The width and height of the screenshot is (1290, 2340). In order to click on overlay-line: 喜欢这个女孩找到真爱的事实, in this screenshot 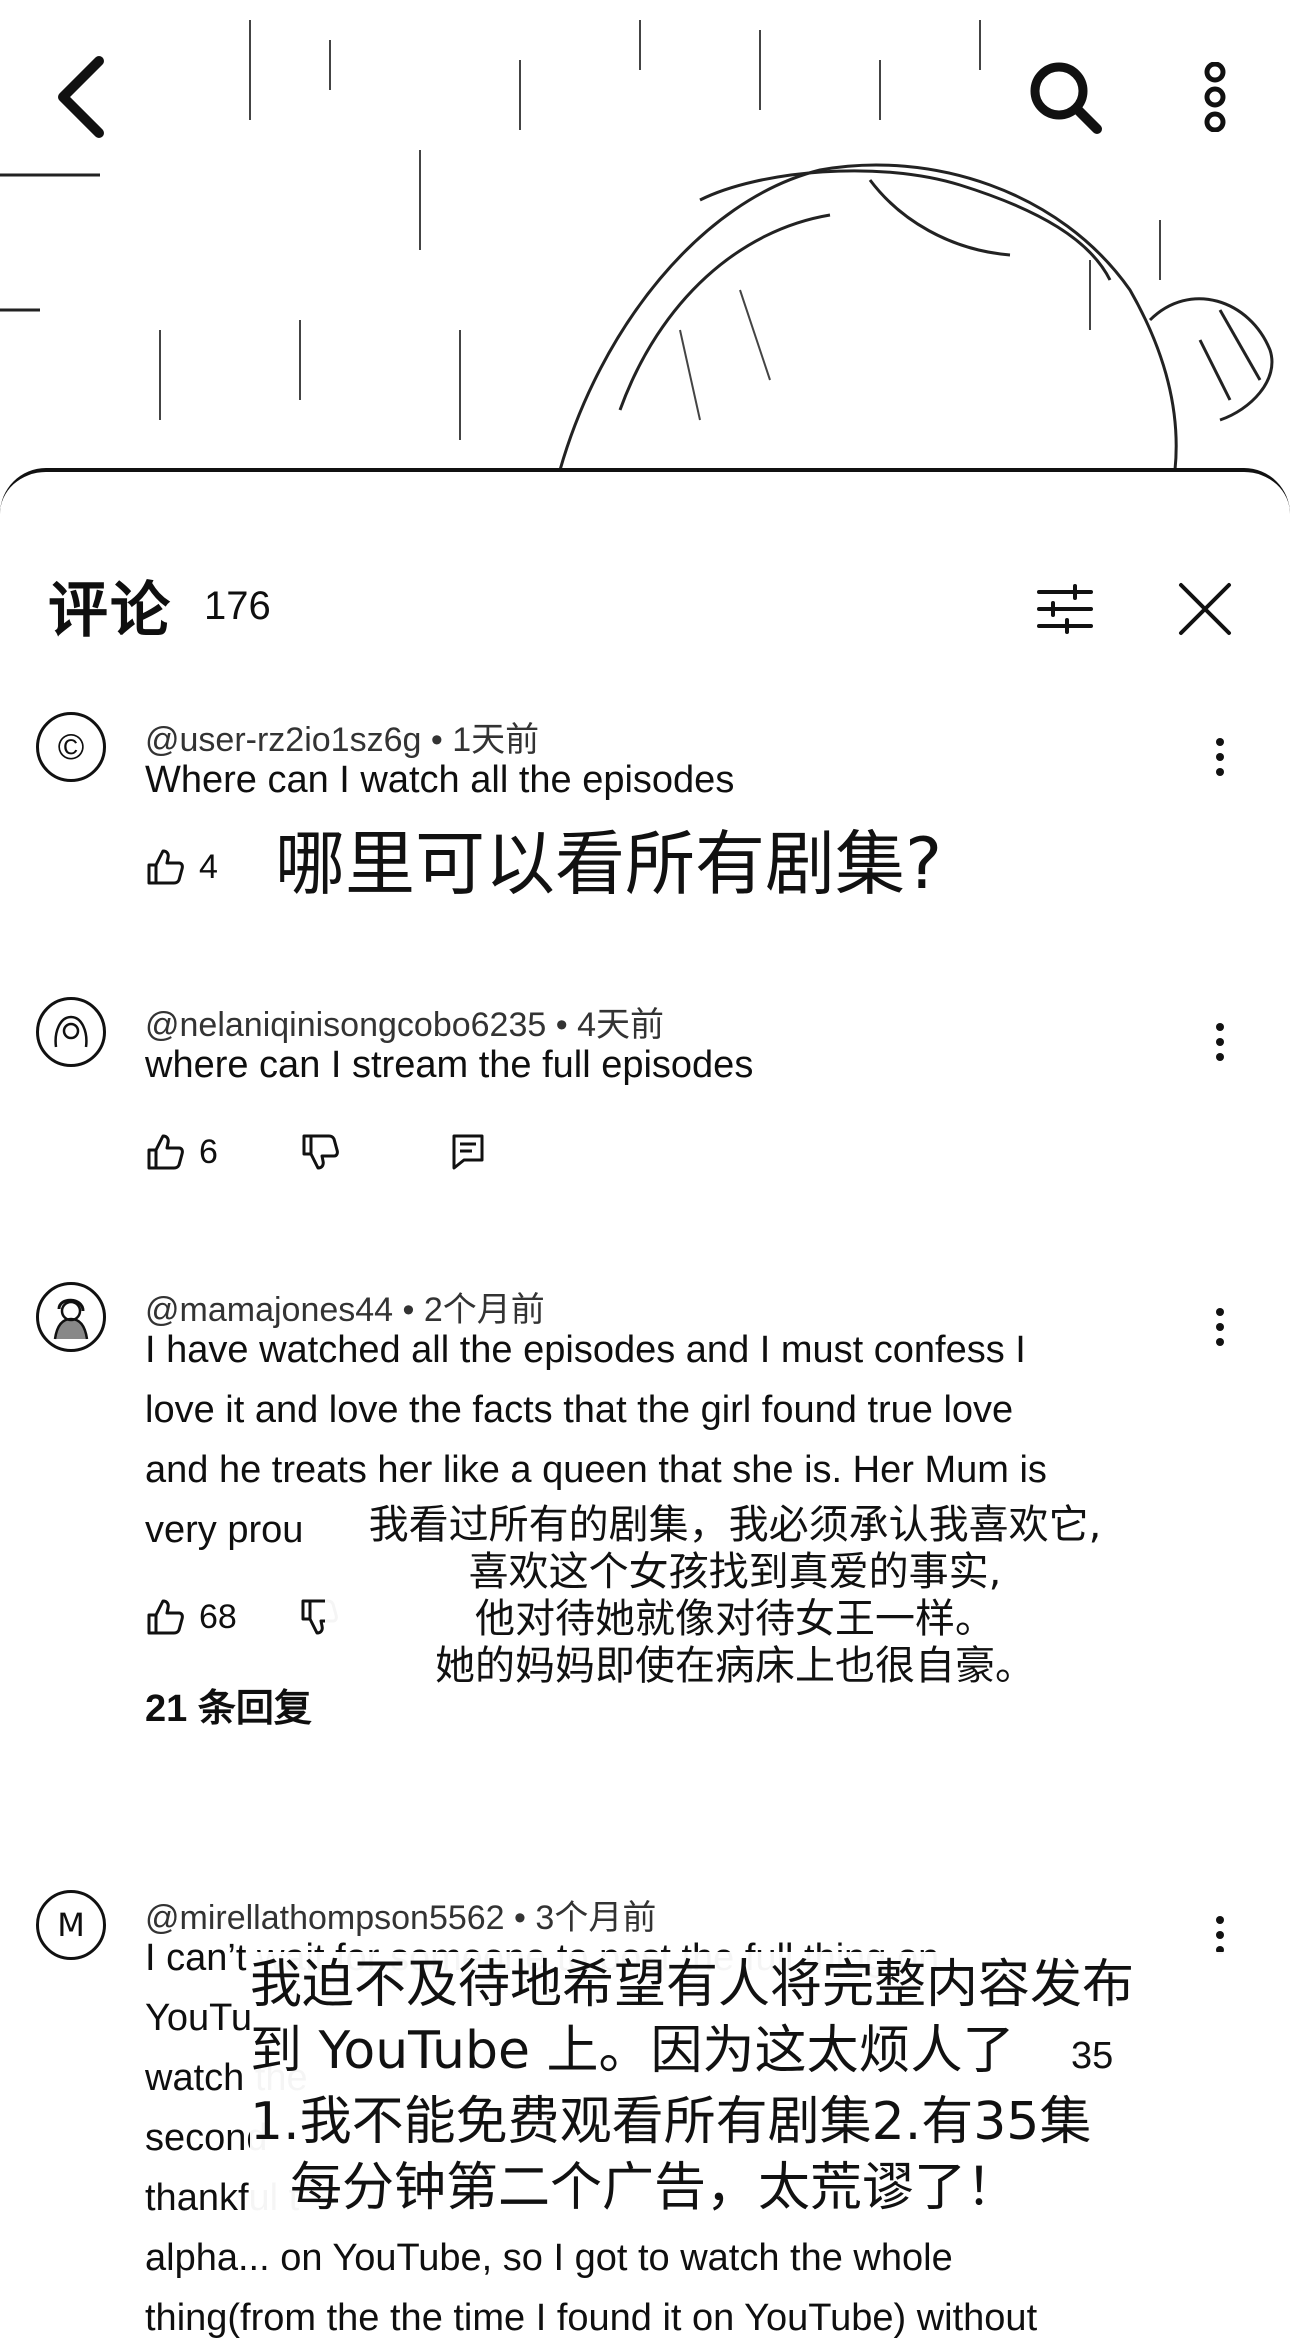, I will do `click(735, 1572)`.